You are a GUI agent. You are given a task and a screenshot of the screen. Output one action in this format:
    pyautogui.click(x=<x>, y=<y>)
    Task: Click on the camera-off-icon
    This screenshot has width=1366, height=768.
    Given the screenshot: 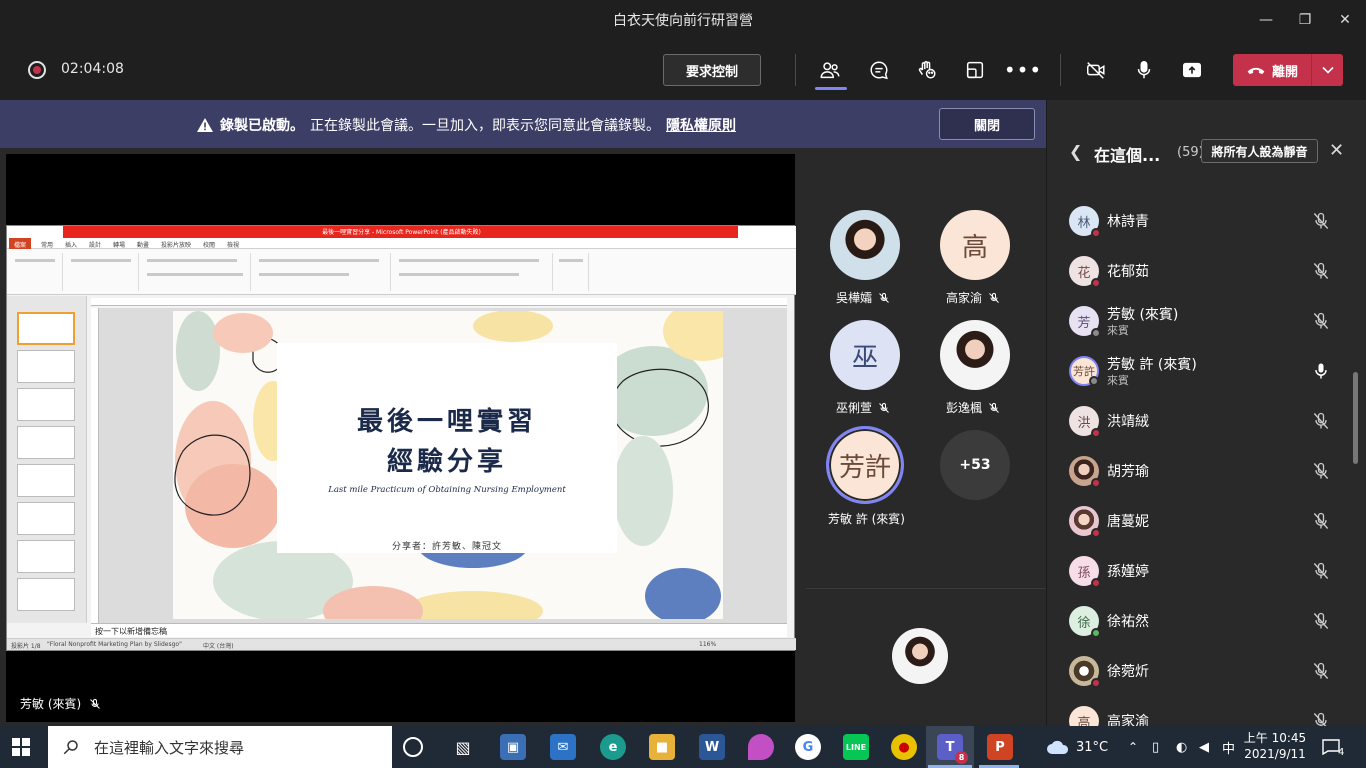 What is the action you would take?
    pyautogui.click(x=1096, y=70)
    